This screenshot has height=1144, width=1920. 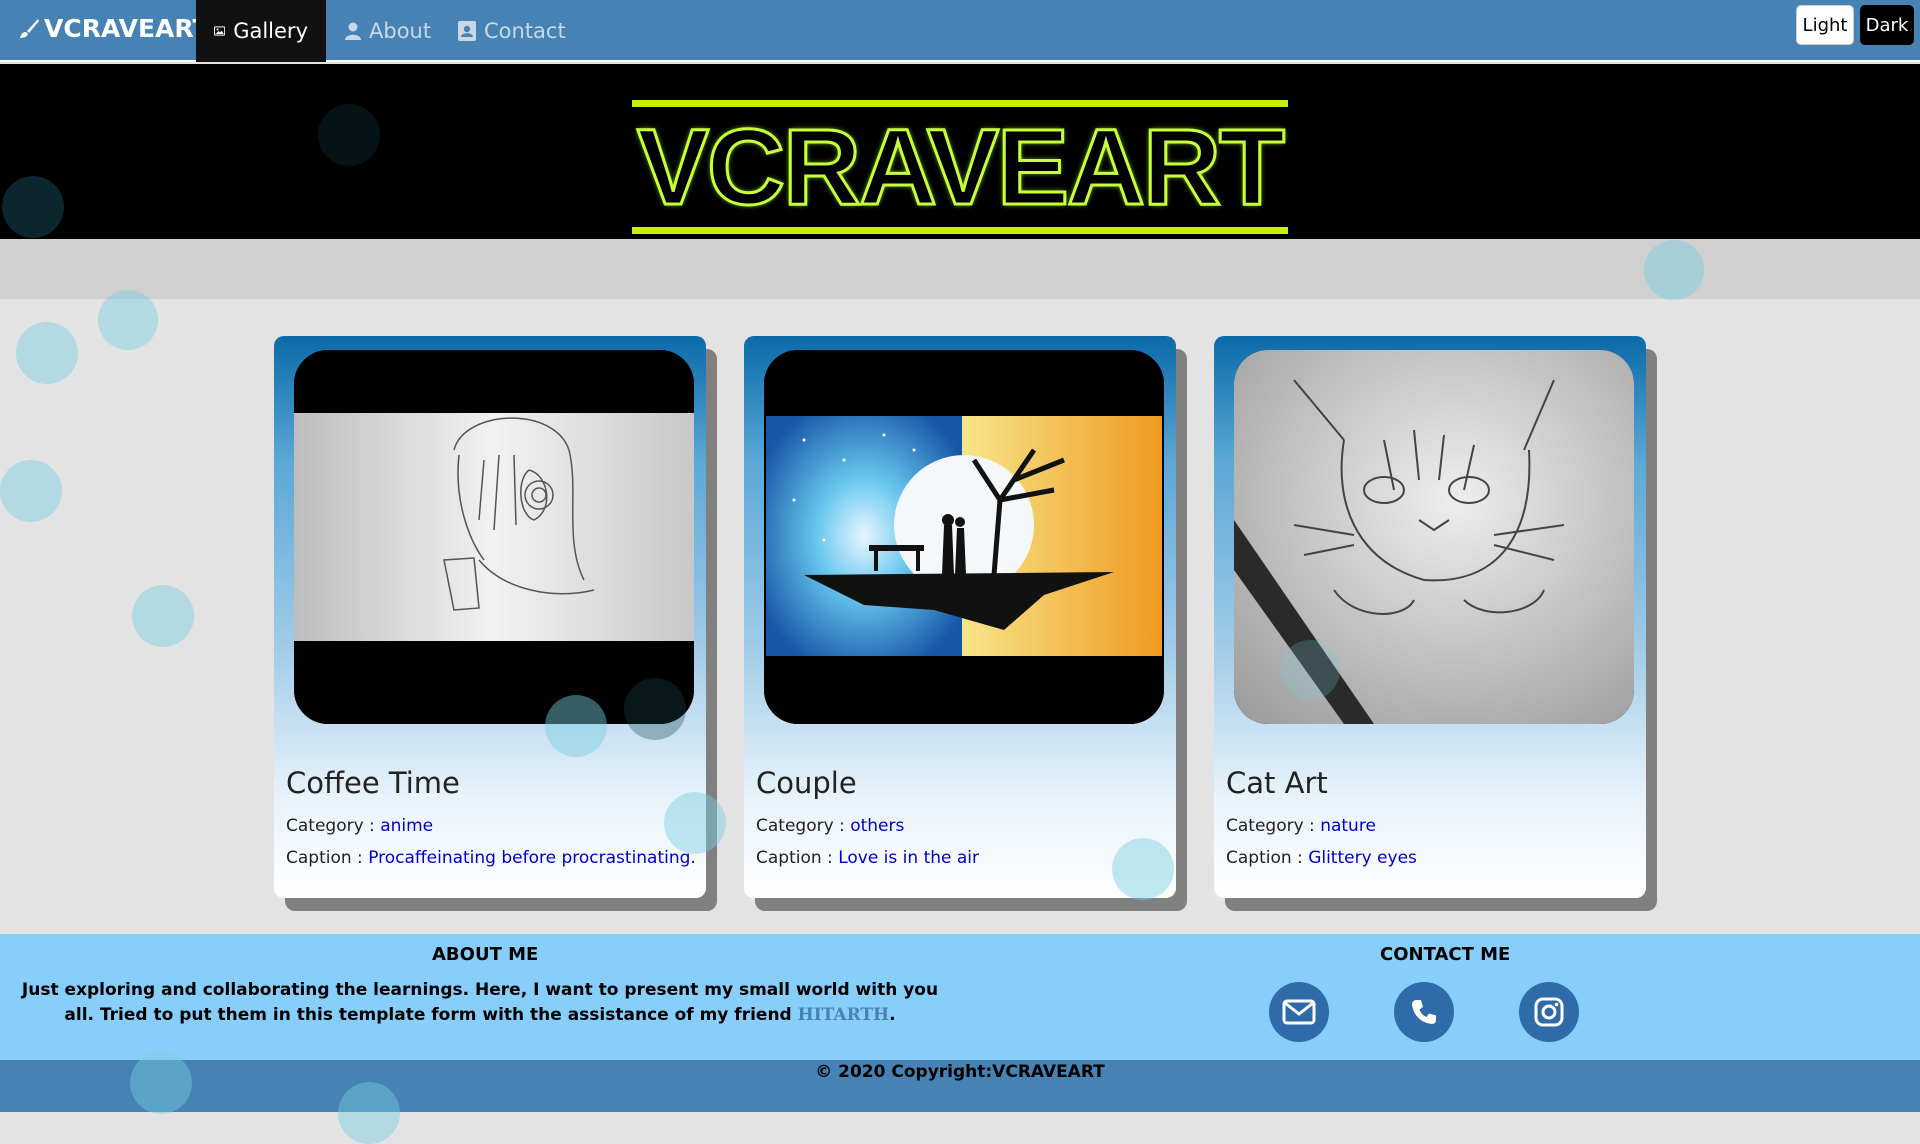 What do you see at coordinates (270, 31) in the screenshot?
I see `nav-gallery-label: Gallery` at bounding box center [270, 31].